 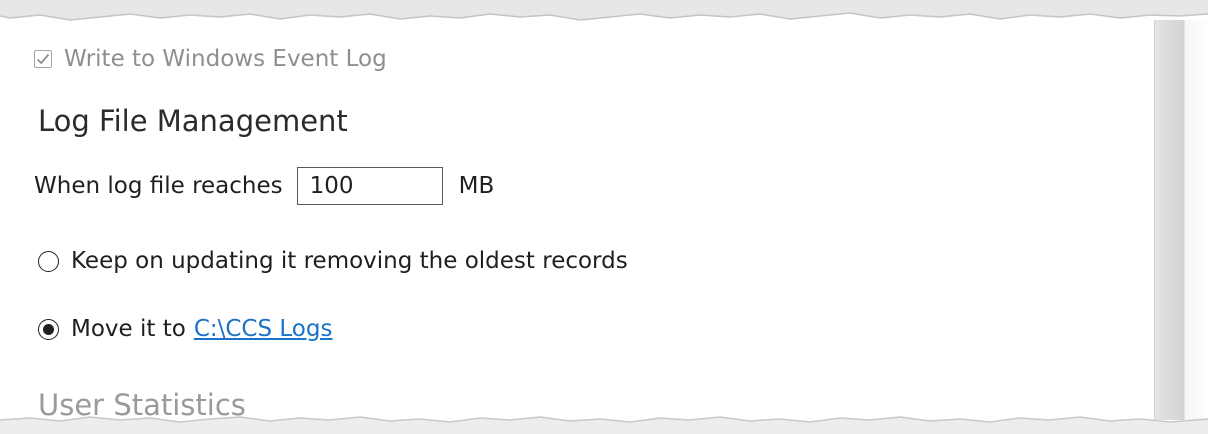 What do you see at coordinates (1196, 220) in the screenshot?
I see `window-right-edge` at bounding box center [1196, 220].